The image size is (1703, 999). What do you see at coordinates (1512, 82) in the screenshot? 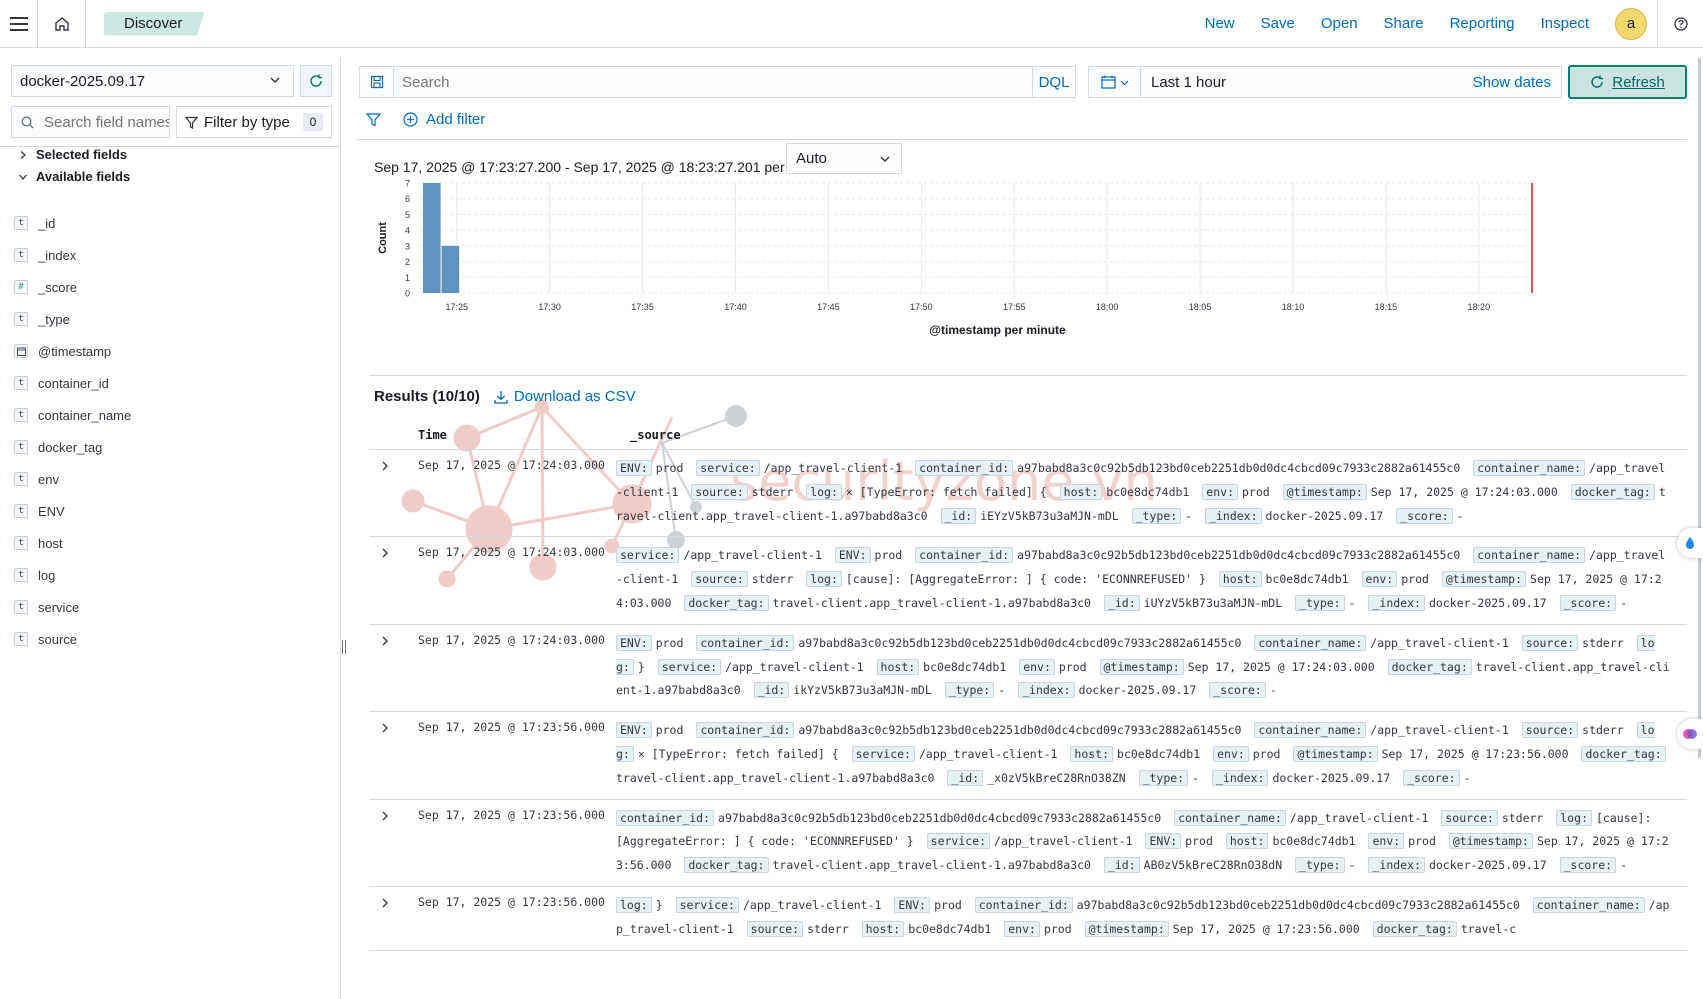
I see `show-dates-button: Show dates` at bounding box center [1512, 82].